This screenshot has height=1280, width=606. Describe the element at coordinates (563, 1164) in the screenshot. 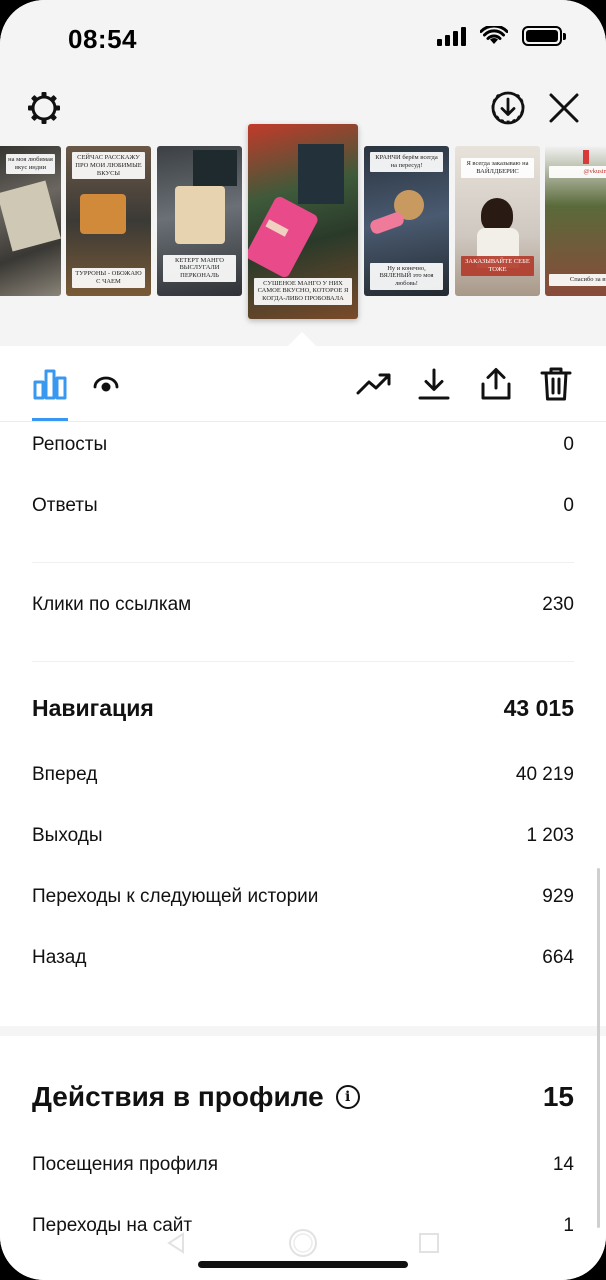

I see `stat-value: 14` at that location.